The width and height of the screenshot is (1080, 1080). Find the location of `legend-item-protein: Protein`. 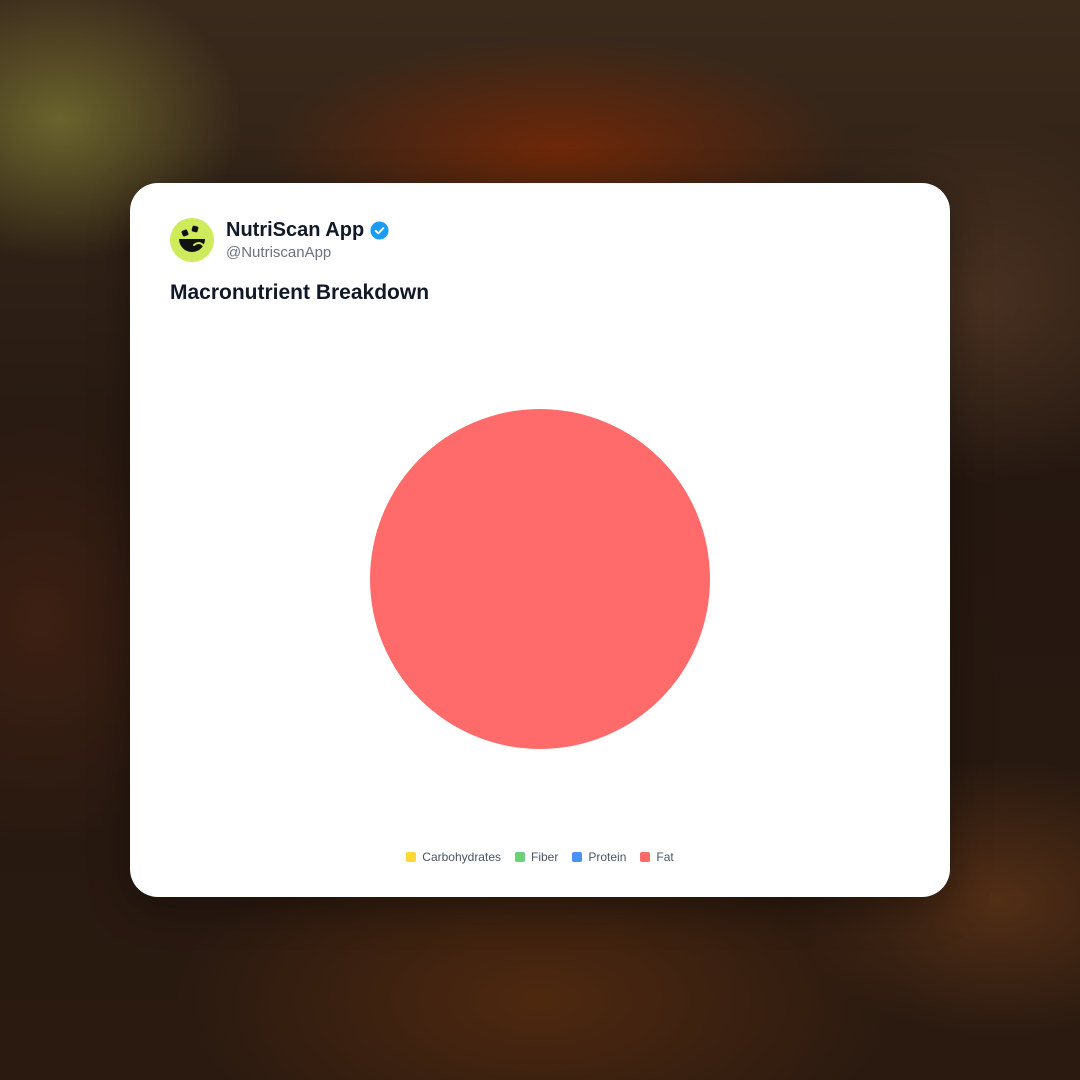

legend-item-protein: Protein is located at coordinates (599, 857).